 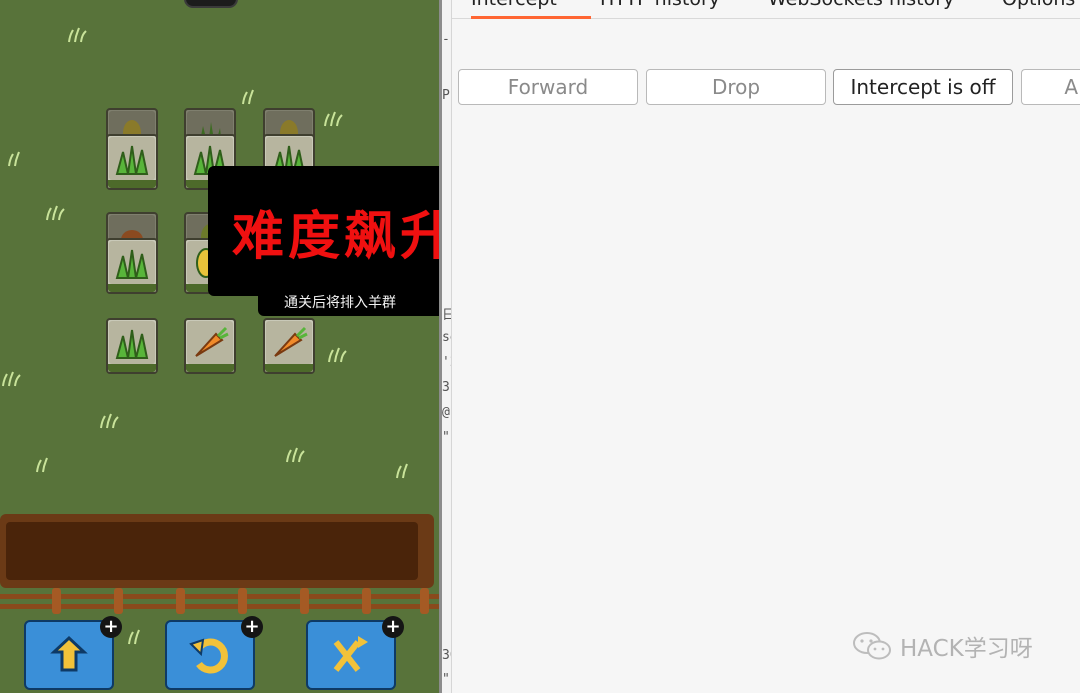 I want to click on tile-slot-bar, so click(x=217, y=551).